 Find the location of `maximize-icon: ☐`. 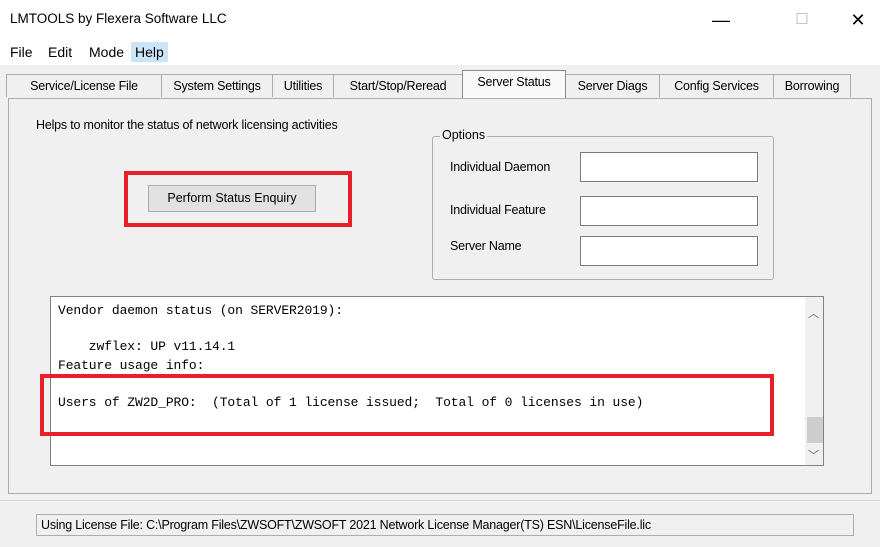

maximize-icon: ☐ is located at coordinates (802, 20).